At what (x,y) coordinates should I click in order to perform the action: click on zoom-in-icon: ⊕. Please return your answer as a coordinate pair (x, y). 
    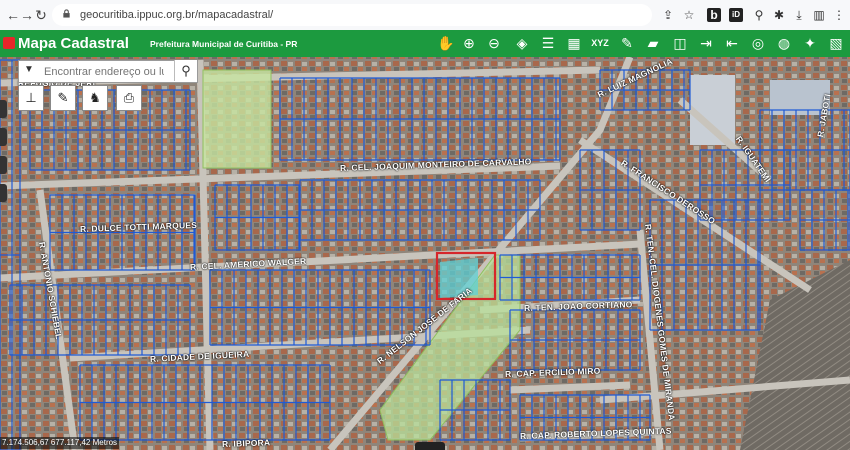
    Looking at the image, I should click on (469, 43).